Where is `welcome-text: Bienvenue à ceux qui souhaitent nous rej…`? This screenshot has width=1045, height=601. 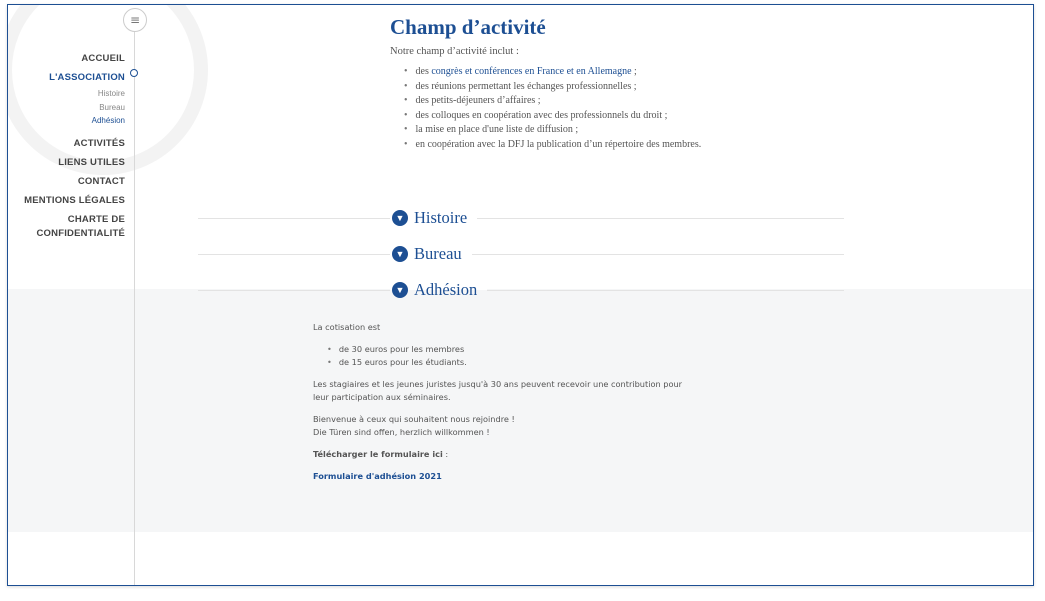 welcome-text: Bienvenue à ceux qui souhaitent nous rej… is located at coordinates (503, 426).